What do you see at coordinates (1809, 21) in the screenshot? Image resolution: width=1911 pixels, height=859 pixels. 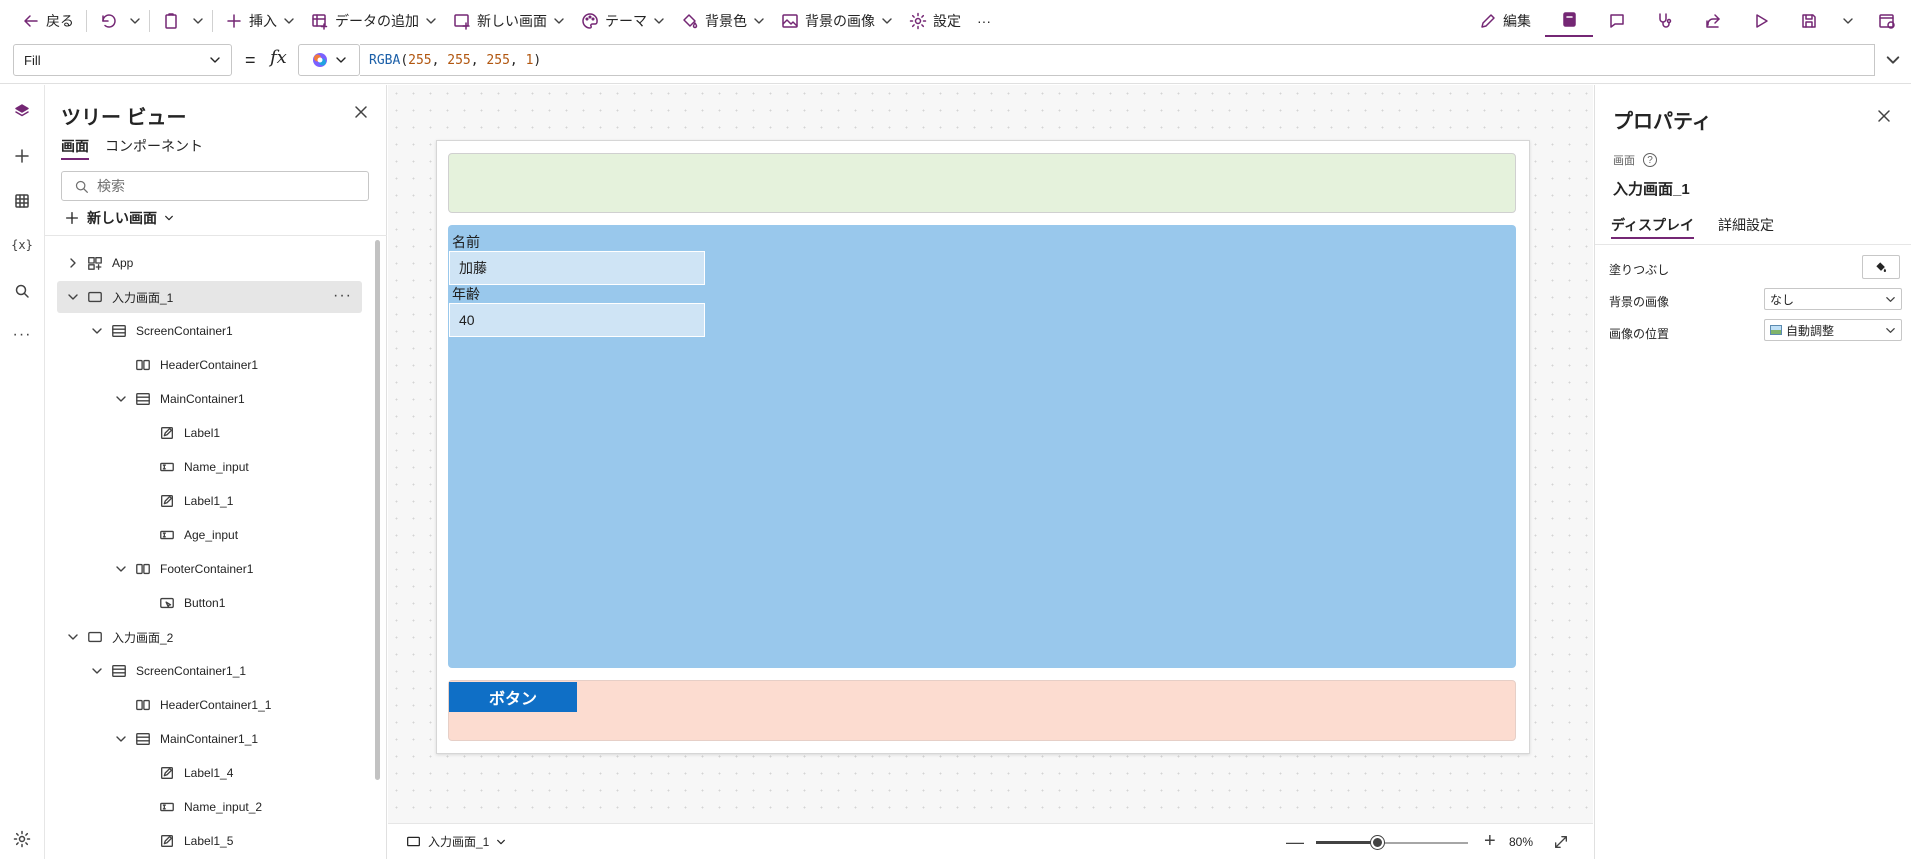 I see `save-button` at bounding box center [1809, 21].